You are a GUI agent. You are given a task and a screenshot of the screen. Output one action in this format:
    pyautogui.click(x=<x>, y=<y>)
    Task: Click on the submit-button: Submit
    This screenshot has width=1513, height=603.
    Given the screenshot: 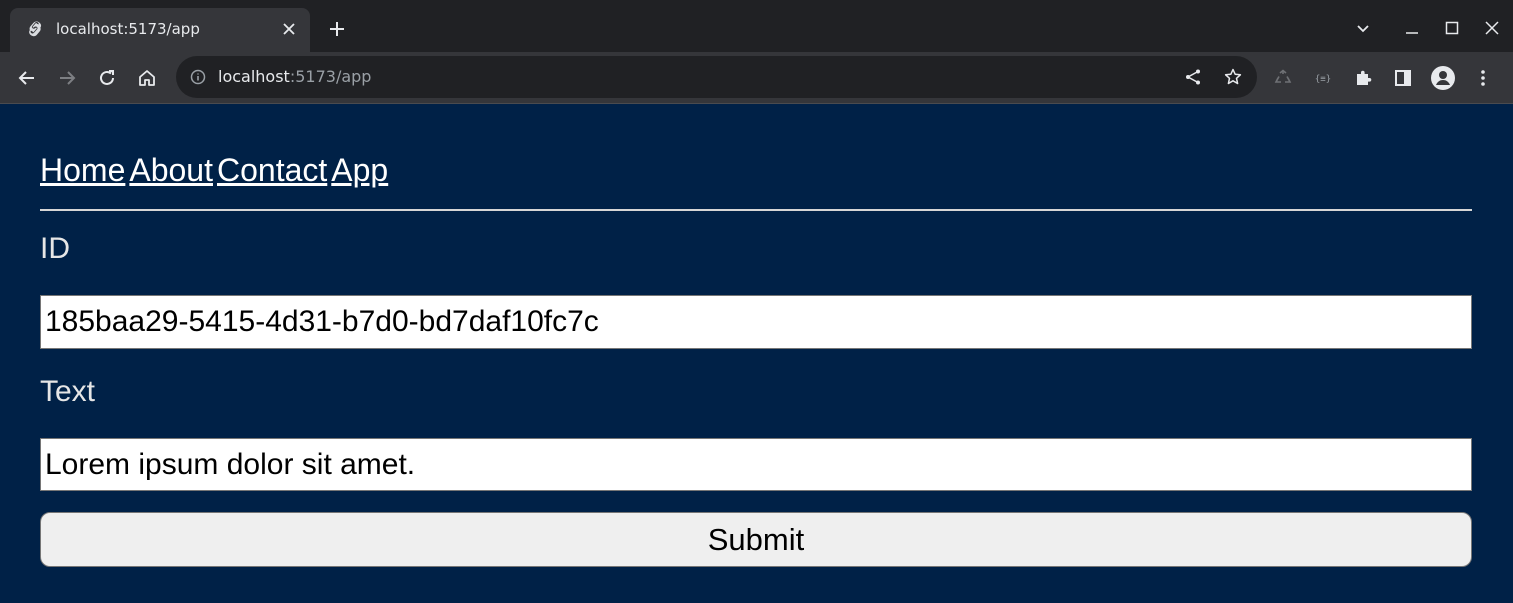 What is the action you would take?
    pyautogui.click(x=756, y=539)
    